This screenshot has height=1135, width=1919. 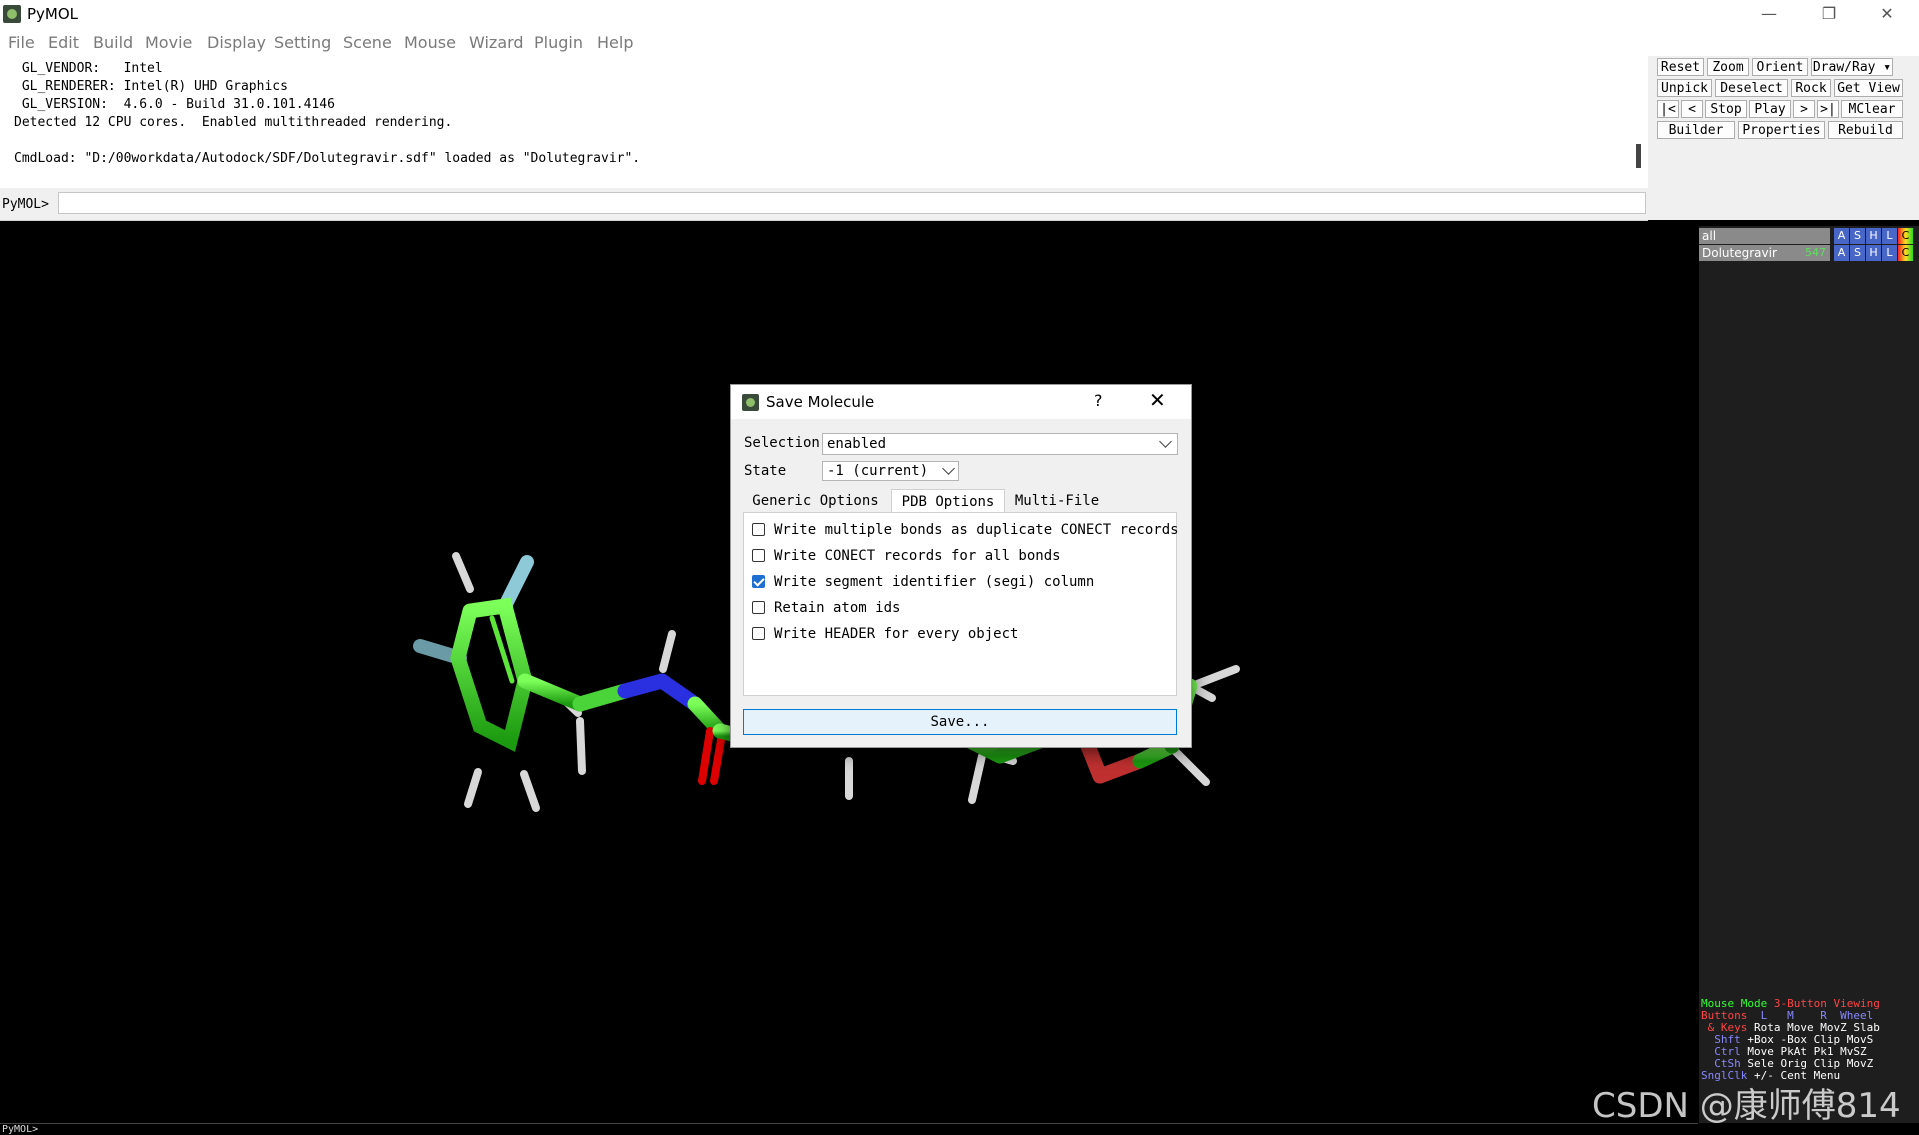 I want to click on object-state-count: 547, so click(x=1815, y=252).